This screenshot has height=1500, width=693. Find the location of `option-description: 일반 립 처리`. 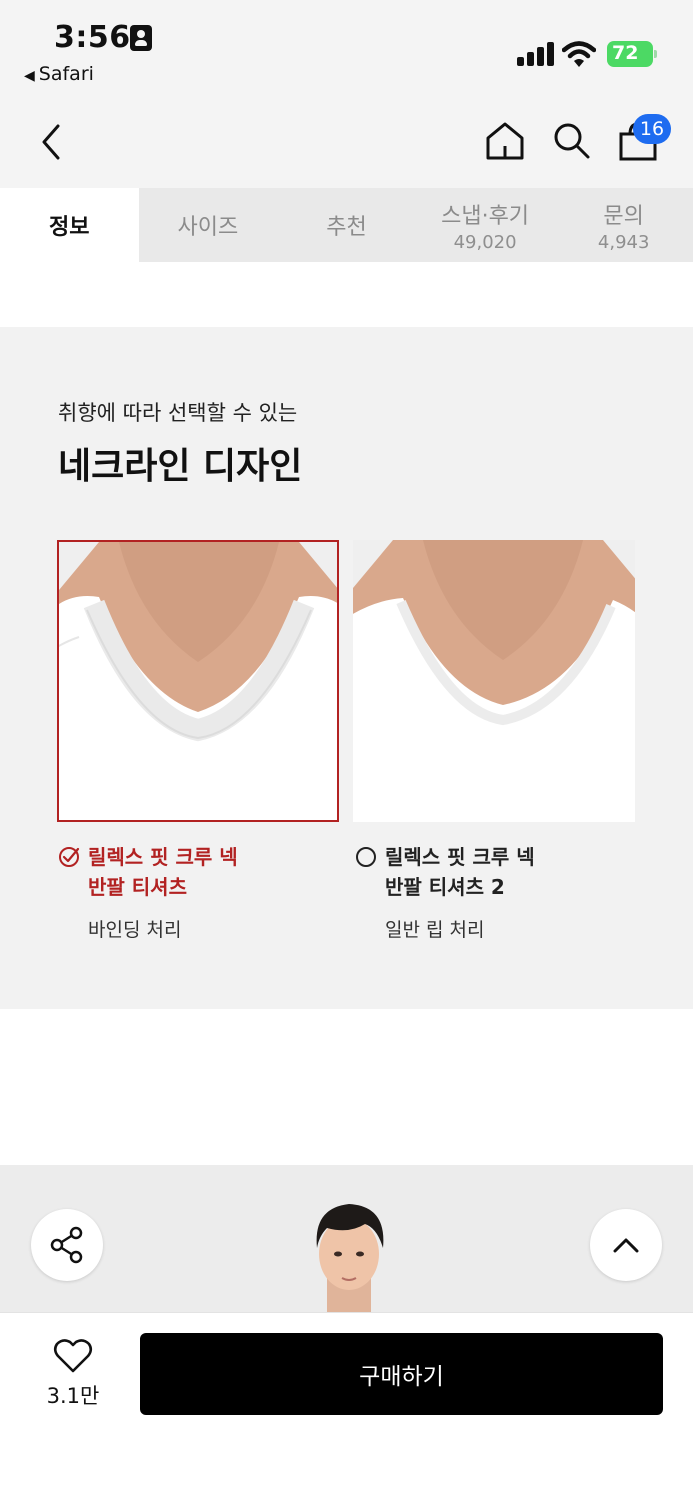

option-description: 일반 립 처리 is located at coordinates (435, 930).